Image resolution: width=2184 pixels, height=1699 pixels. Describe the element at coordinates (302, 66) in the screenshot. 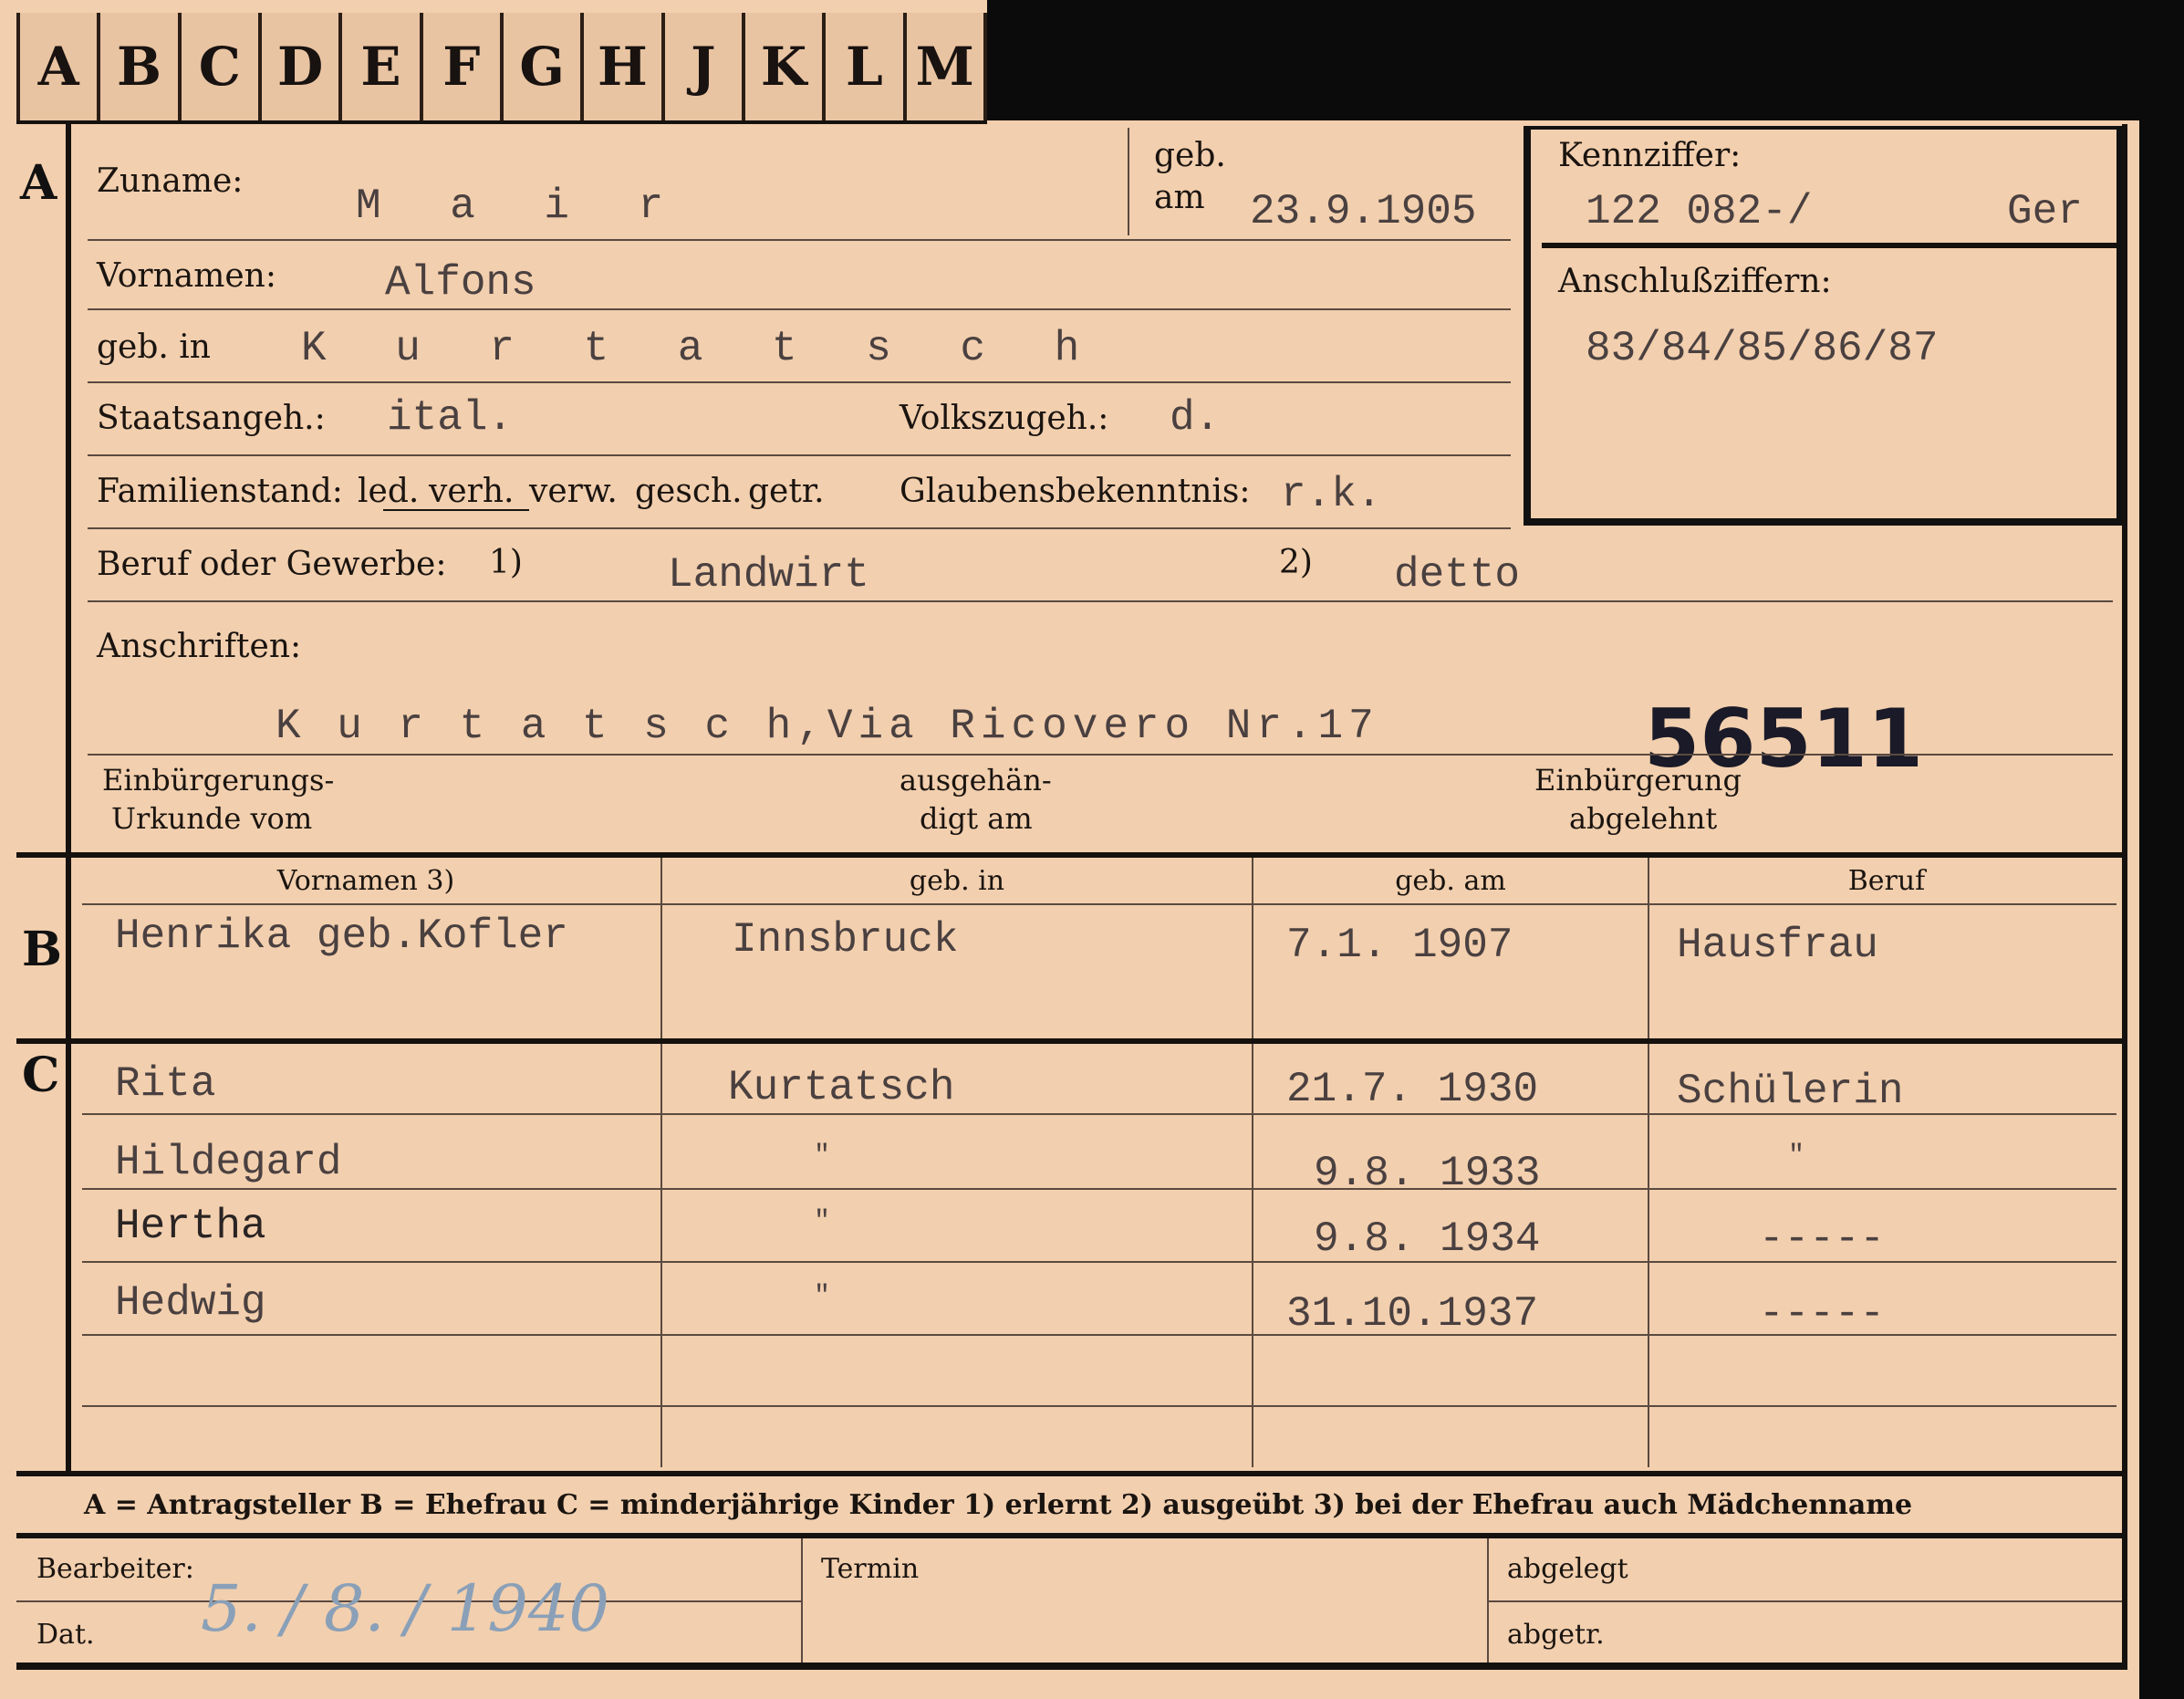

I see `tab-d: D` at that location.